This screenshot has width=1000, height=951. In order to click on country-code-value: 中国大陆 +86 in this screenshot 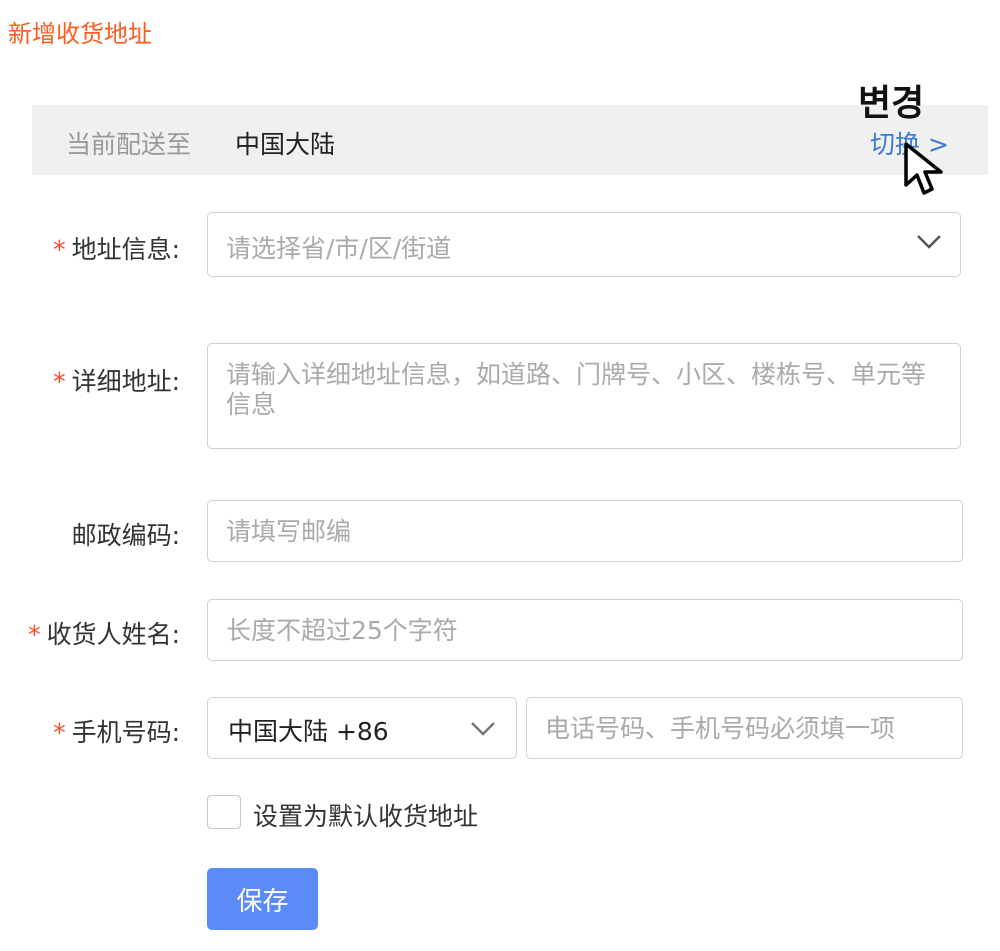, I will do `click(308, 731)`.